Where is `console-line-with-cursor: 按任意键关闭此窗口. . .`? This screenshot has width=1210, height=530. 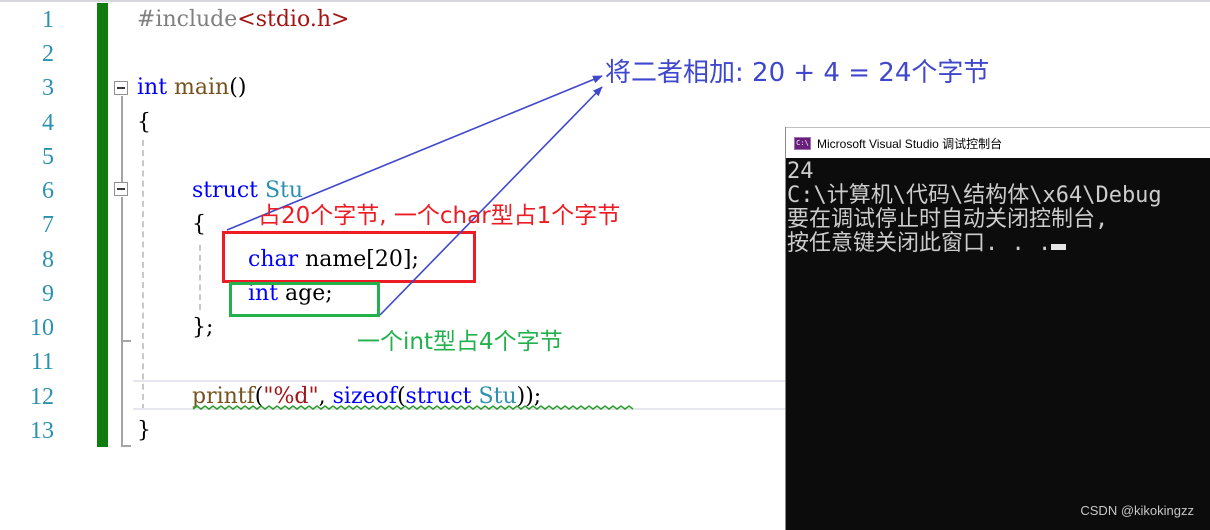 console-line-with-cursor: 按任意键关闭此窗口. . . is located at coordinates (998, 244).